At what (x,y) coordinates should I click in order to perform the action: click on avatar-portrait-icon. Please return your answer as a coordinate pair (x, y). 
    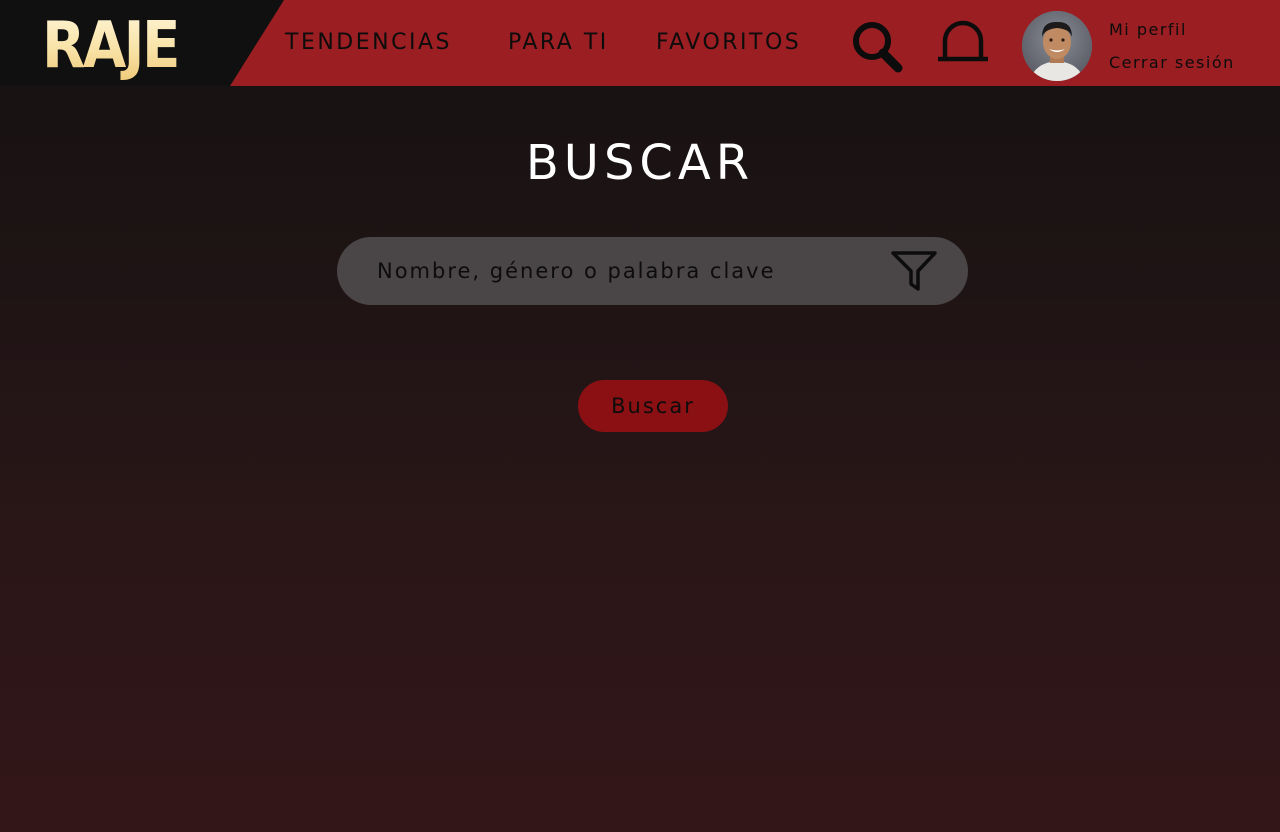
    Looking at the image, I should click on (1057, 46).